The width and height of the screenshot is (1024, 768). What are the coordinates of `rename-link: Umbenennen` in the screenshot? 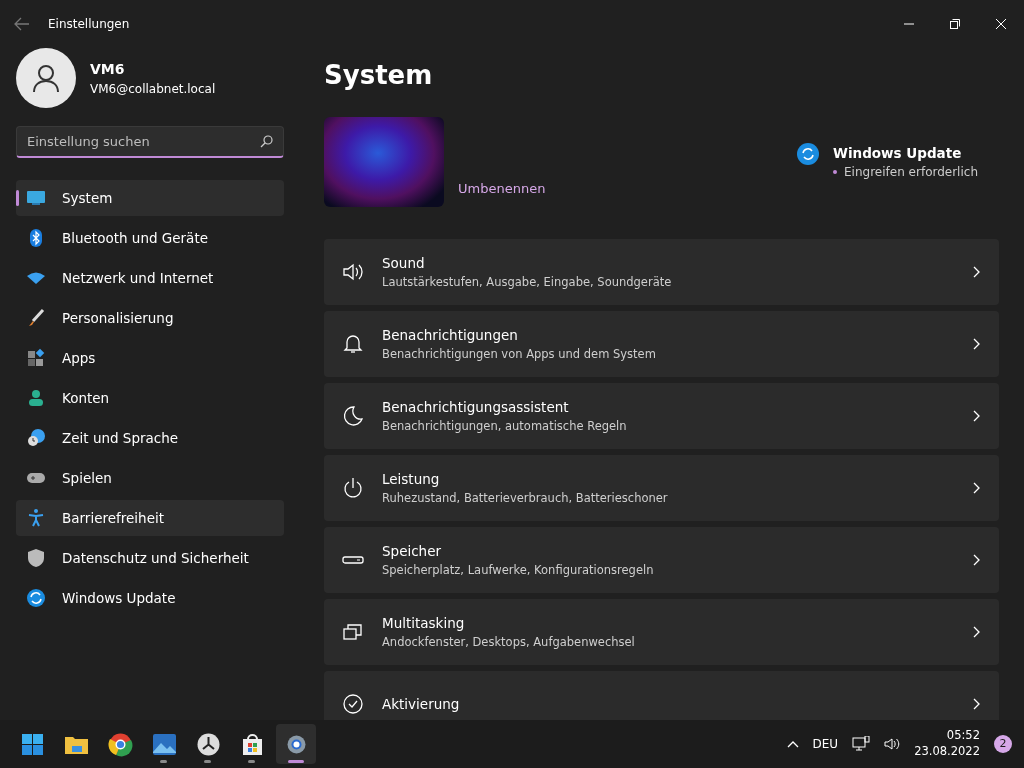 It's located at (502, 189).